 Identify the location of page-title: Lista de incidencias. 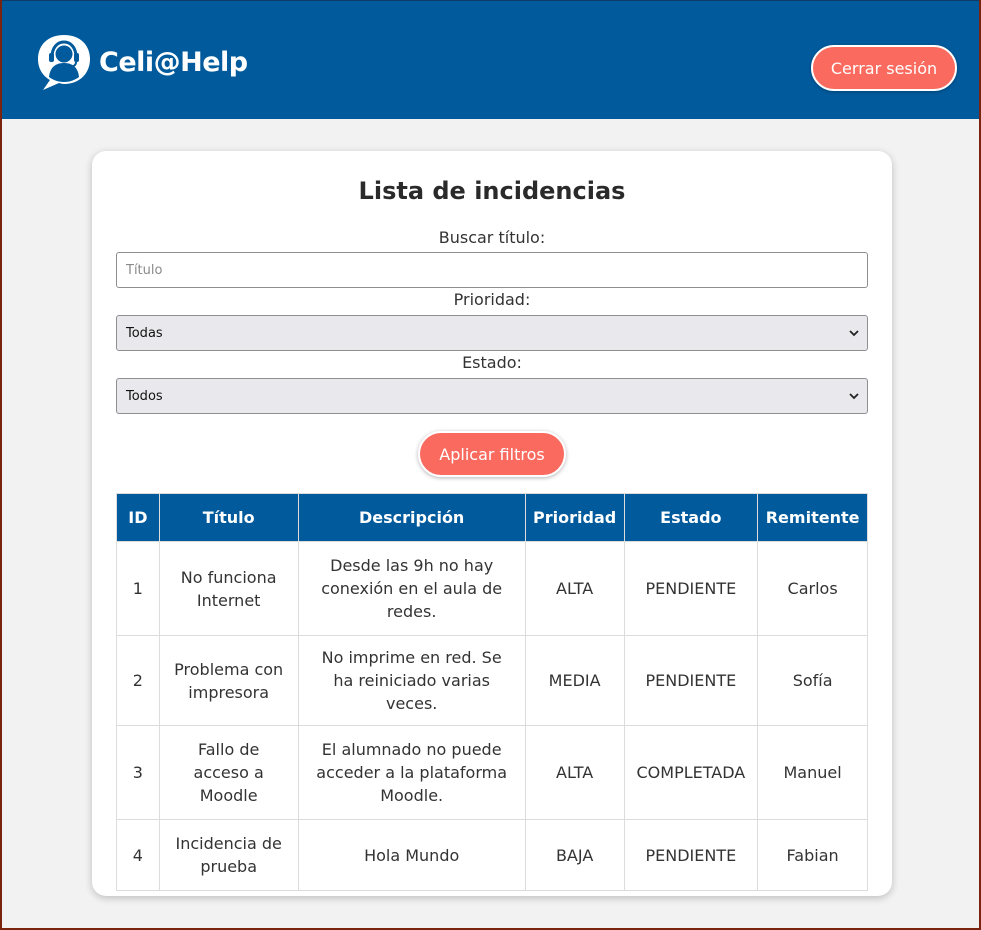
(492, 191).